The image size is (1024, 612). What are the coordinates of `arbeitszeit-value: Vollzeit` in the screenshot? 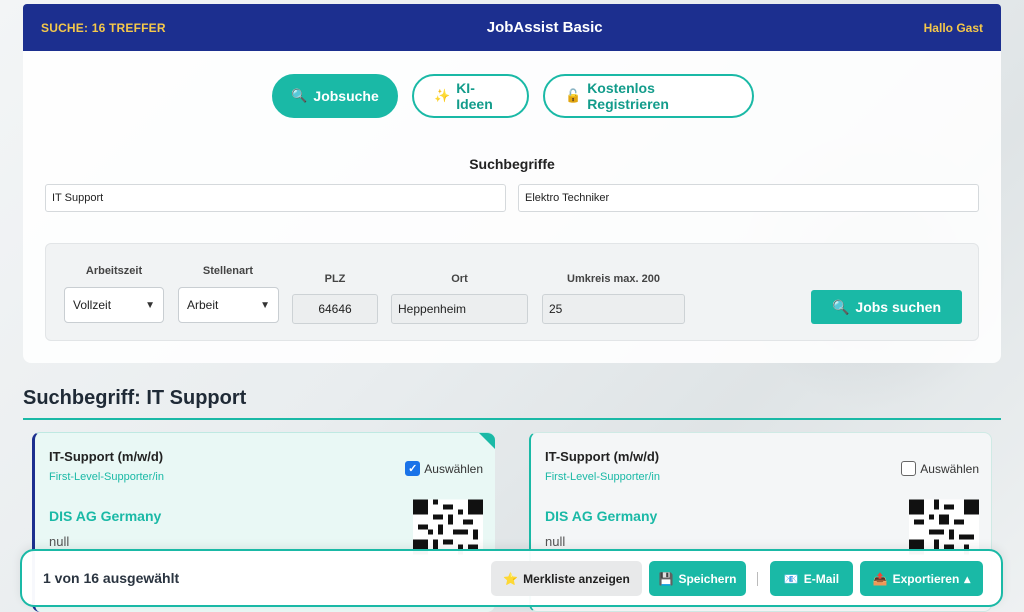 It's located at (92, 305).